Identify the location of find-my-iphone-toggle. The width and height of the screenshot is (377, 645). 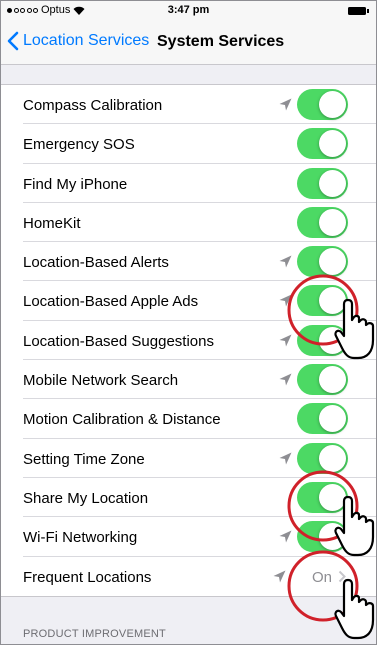
(322, 183).